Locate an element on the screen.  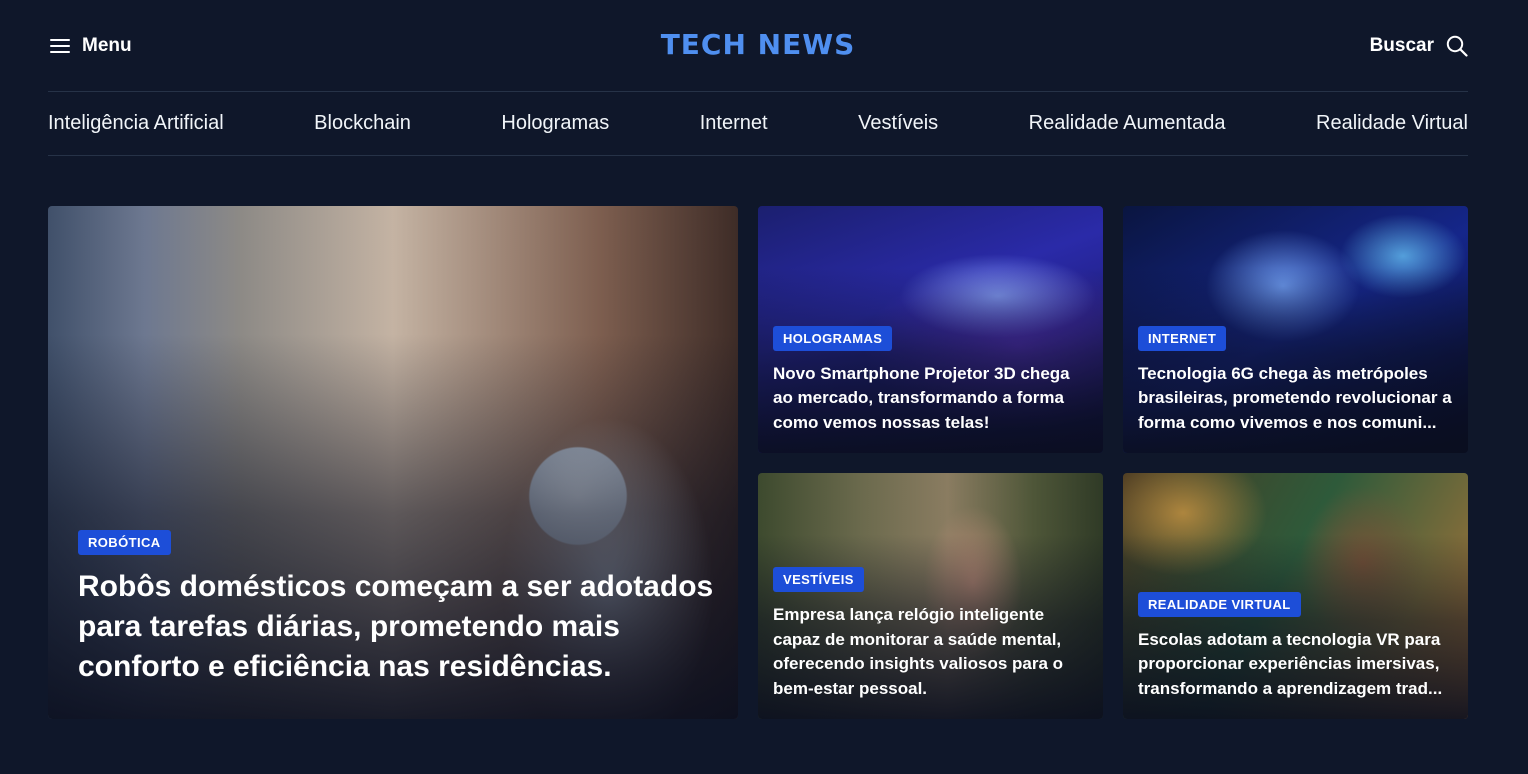
search-icon is located at coordinates (1457, 46).